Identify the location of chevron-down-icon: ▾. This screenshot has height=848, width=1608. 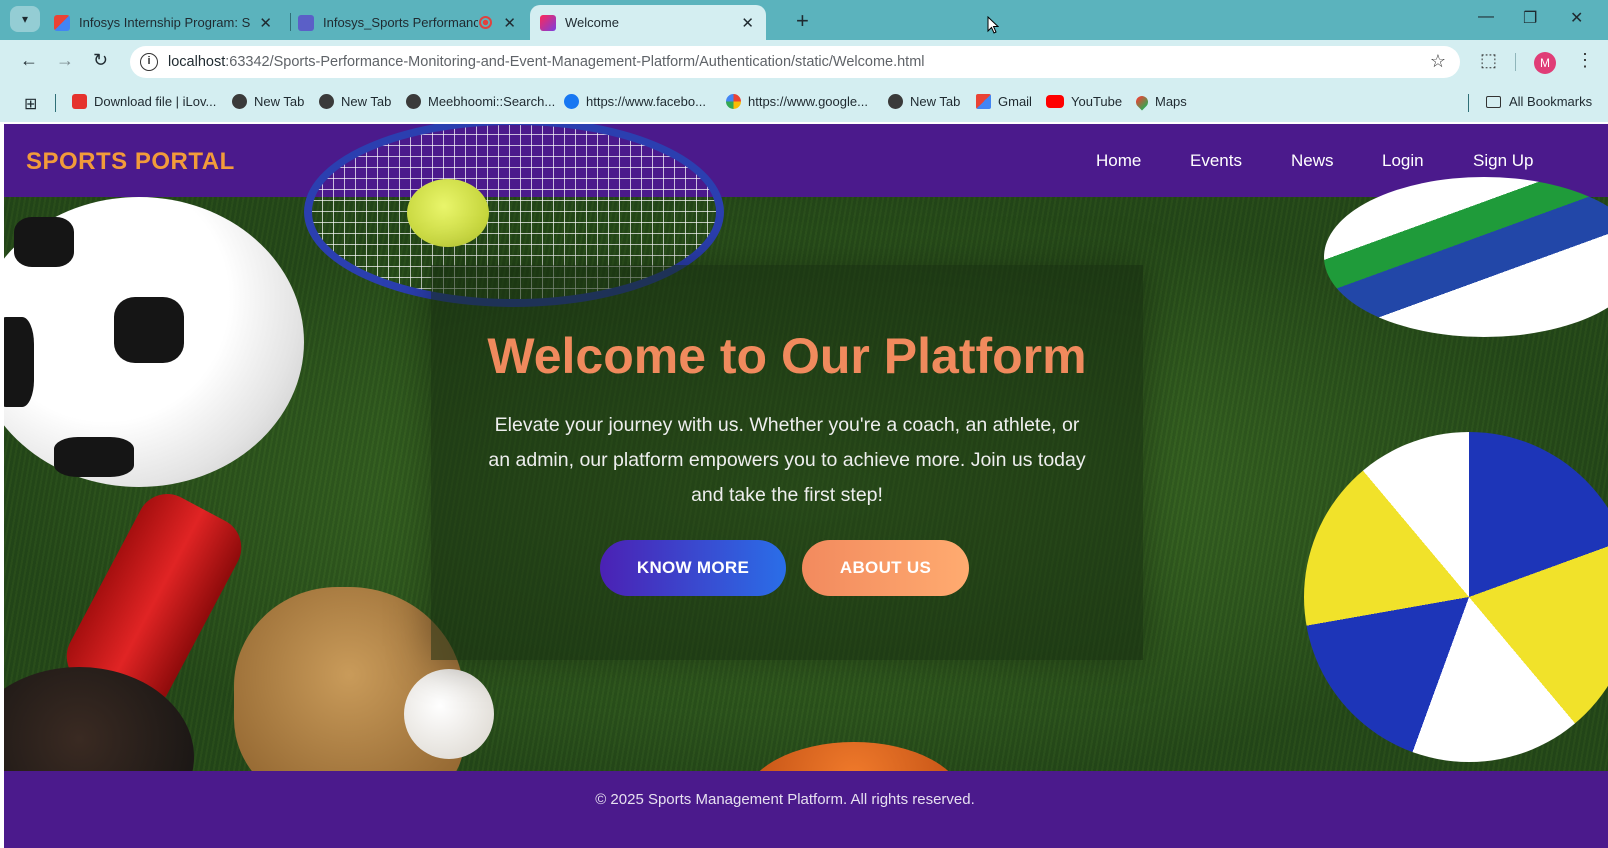
(25, 19).